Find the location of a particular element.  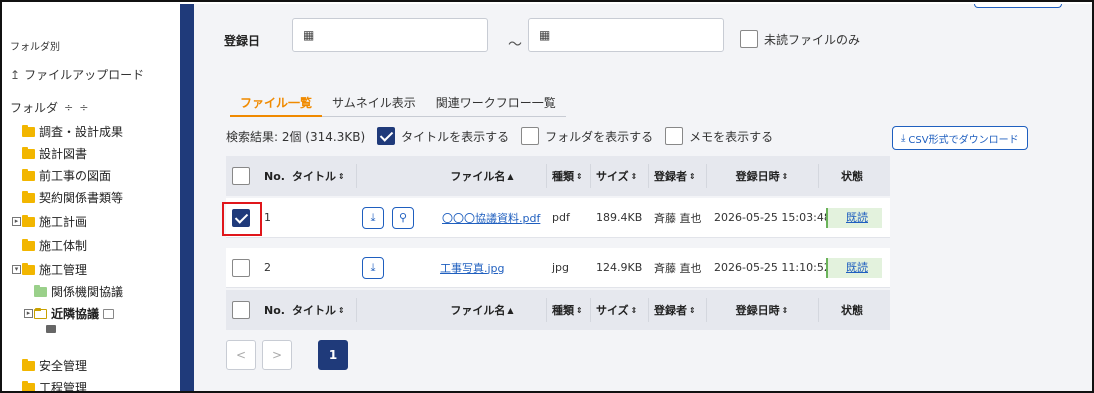

tree-item-schedule-management: 工程管理 is located at coordinates (54, 385).